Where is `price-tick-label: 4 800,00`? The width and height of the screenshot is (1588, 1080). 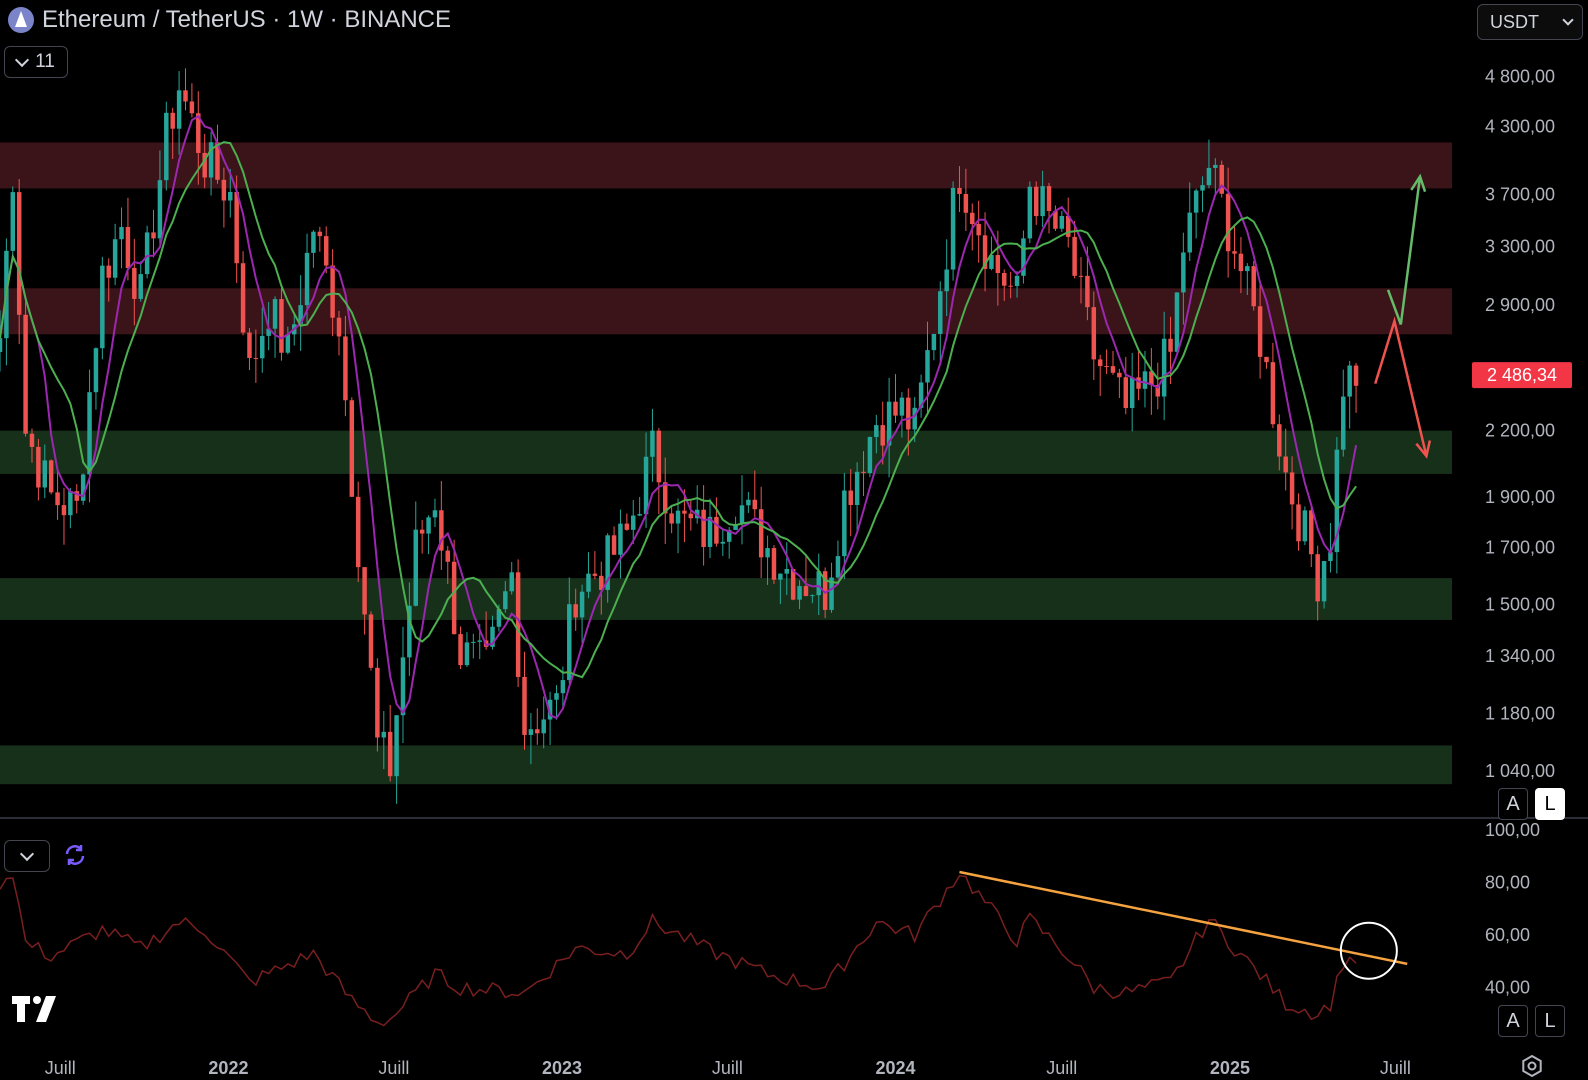
price-tick-label: 4 800,00 is located at coordinates (1520, 76).